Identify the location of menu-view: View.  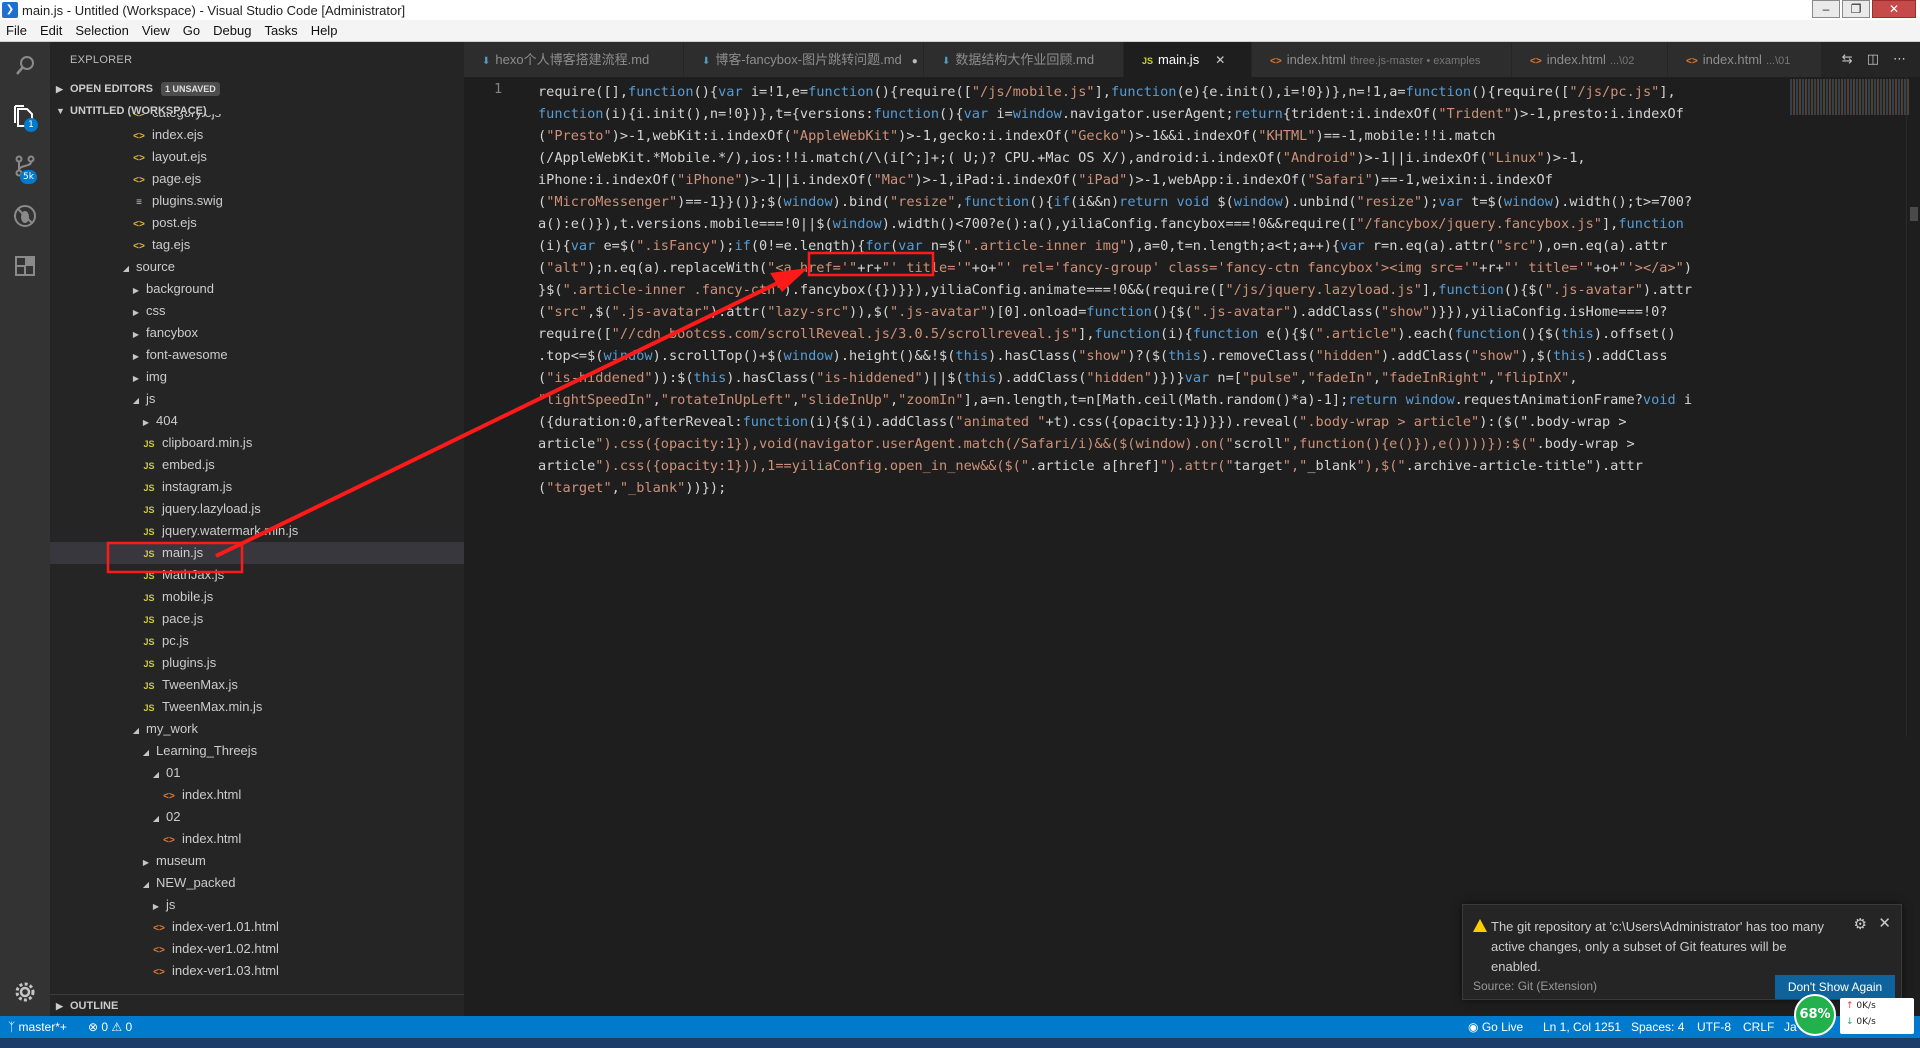
(156, 30).